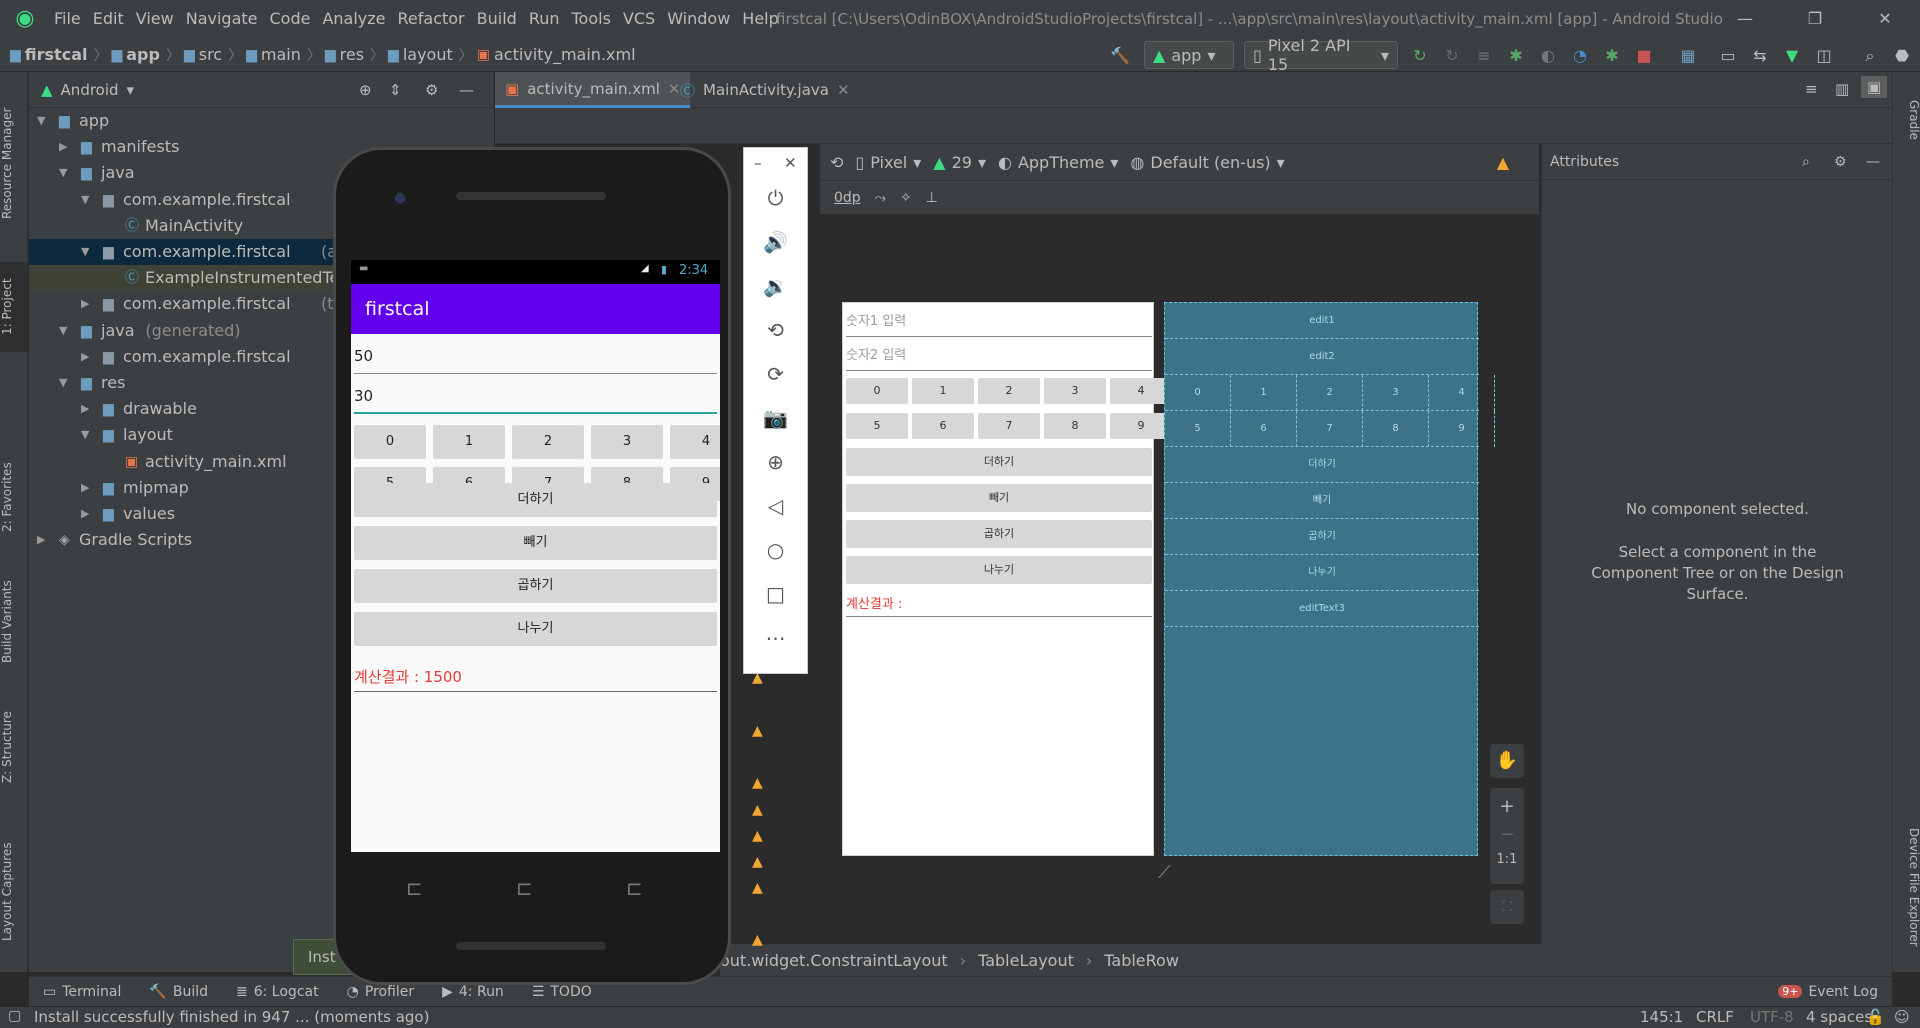  I want to click on rotate-left-icon: ⟲, so click(775, 330).